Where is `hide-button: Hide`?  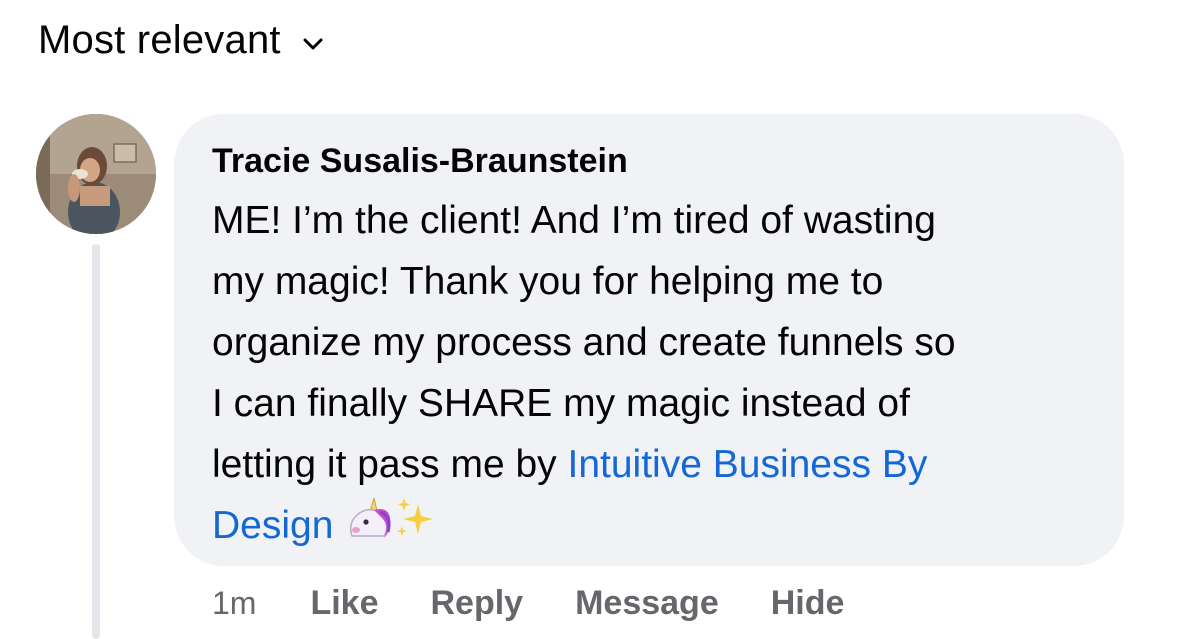
hide-button: Hide is located at coordinates (808, 603).